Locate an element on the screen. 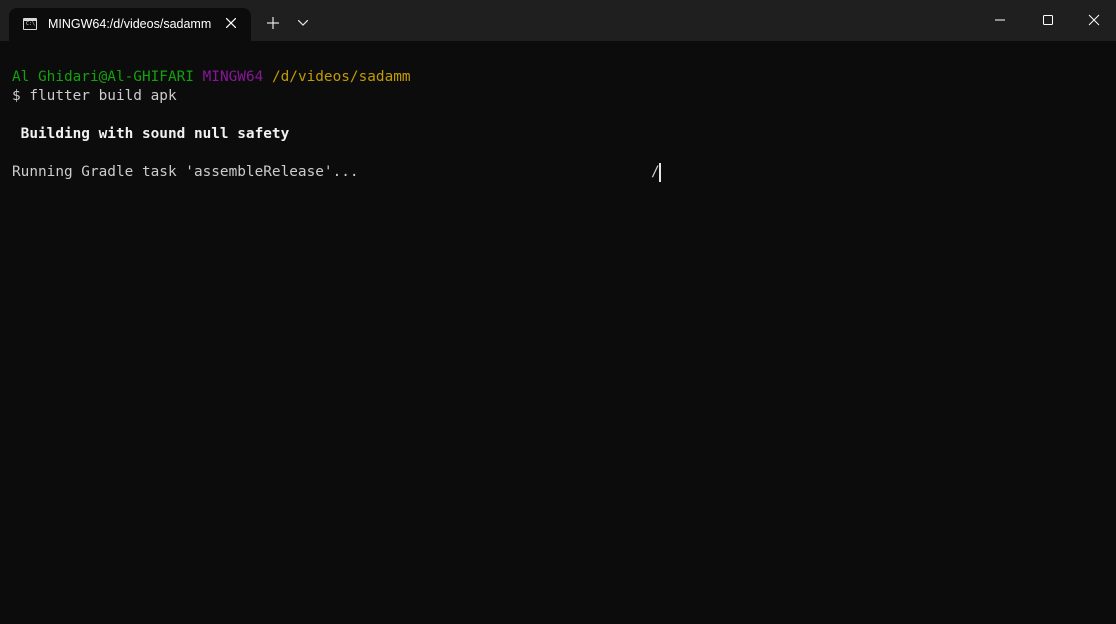 The width and height of the screenshot is (1116, 624). maximize-icon is located at coordinates (1048, 20).